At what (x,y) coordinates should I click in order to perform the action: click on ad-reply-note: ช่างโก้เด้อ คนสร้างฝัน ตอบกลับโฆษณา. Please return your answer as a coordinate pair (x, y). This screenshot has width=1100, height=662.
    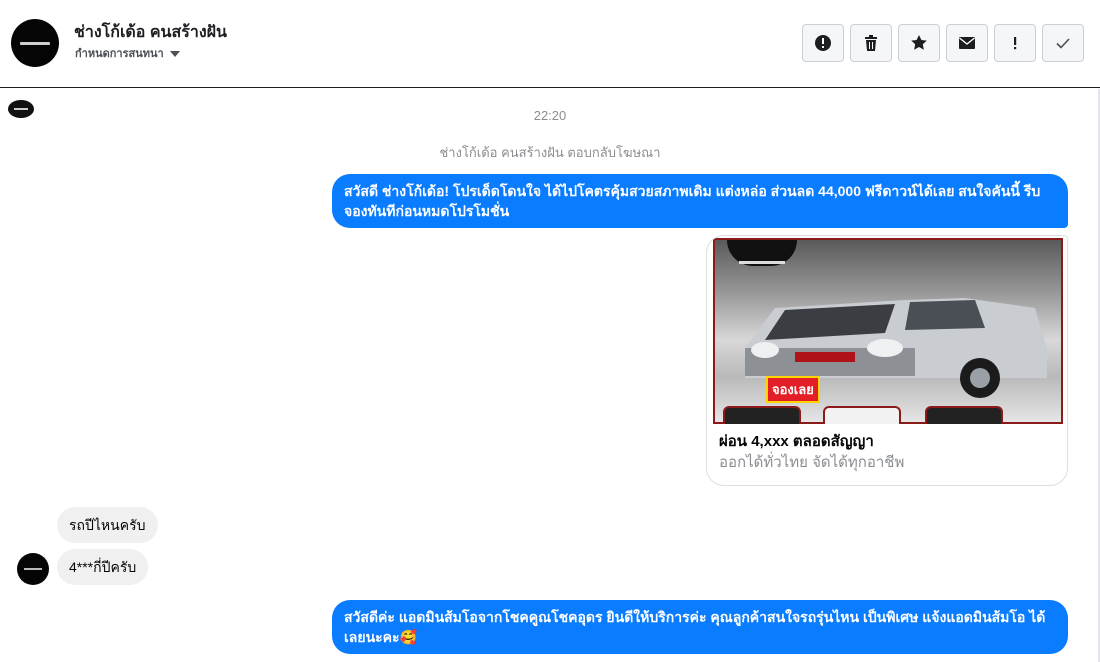
    Looking at the image, I should click on (550, 152).